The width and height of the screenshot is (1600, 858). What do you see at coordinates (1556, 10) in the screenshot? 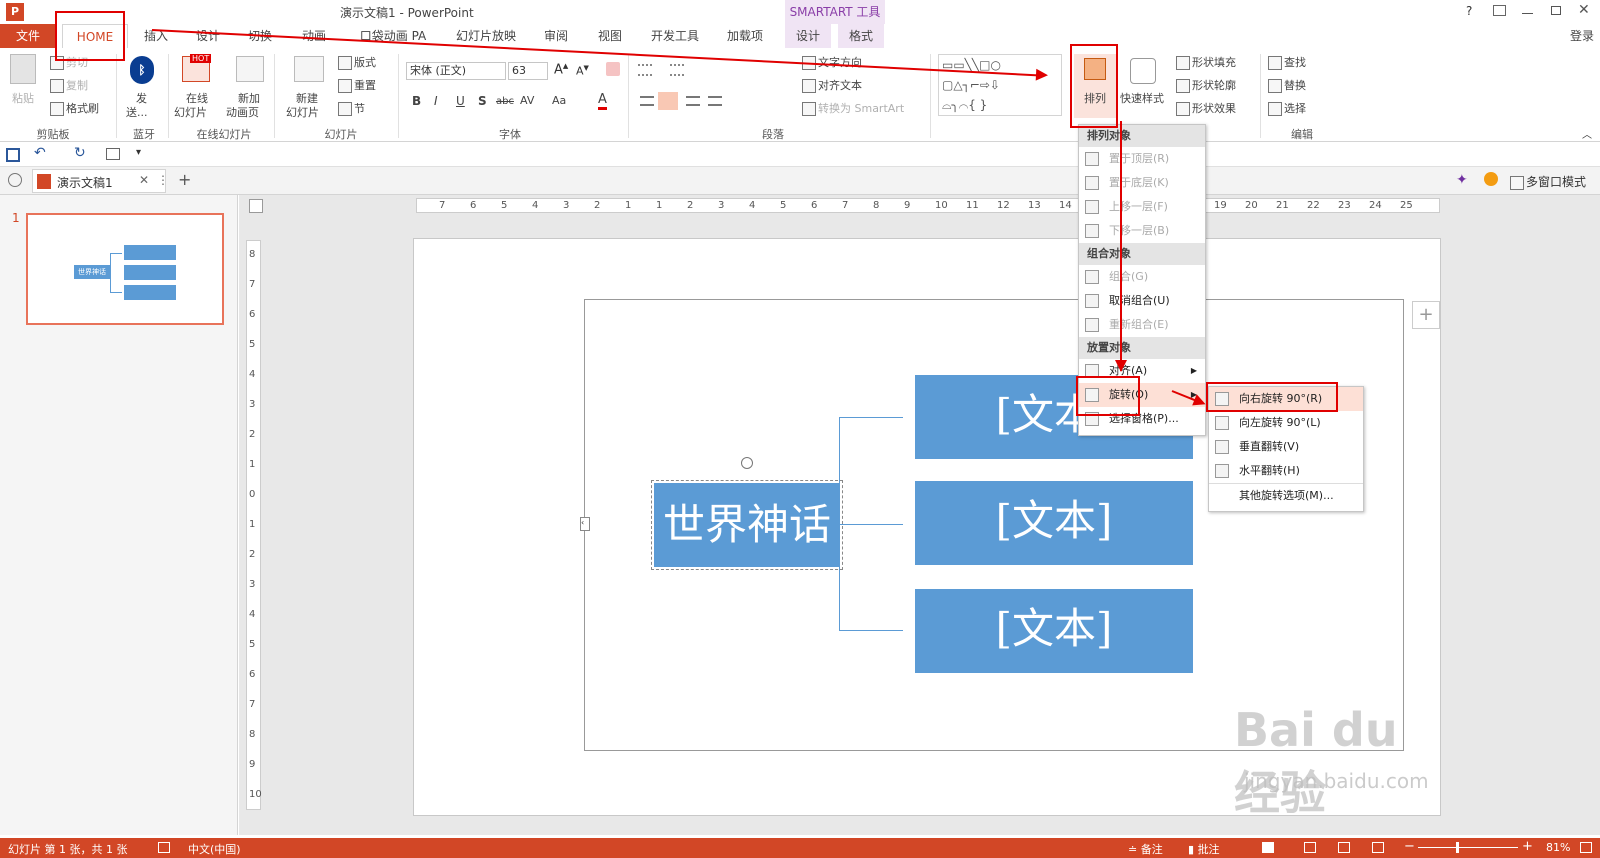
I see `maximize-icon` at bounding box center [1556, 10].